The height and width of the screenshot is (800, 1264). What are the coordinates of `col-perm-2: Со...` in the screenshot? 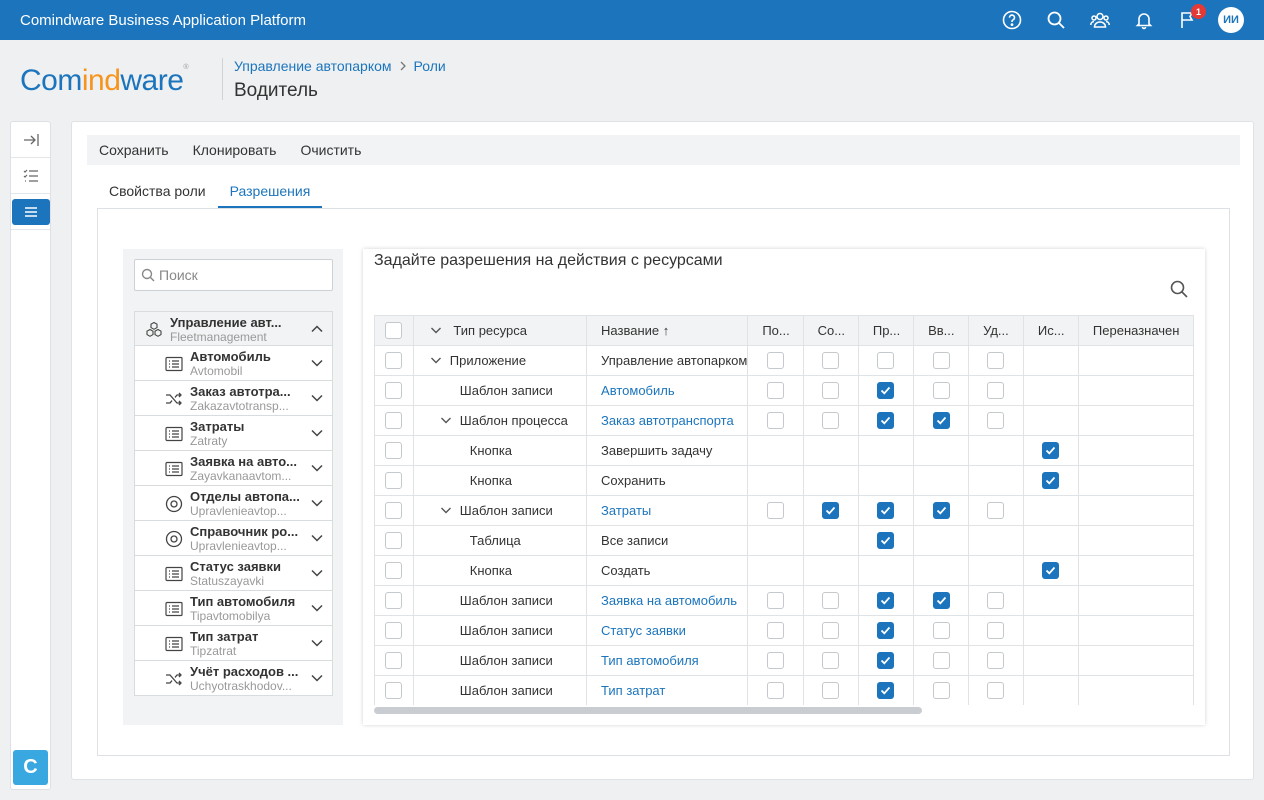 It's located at (831, 330).